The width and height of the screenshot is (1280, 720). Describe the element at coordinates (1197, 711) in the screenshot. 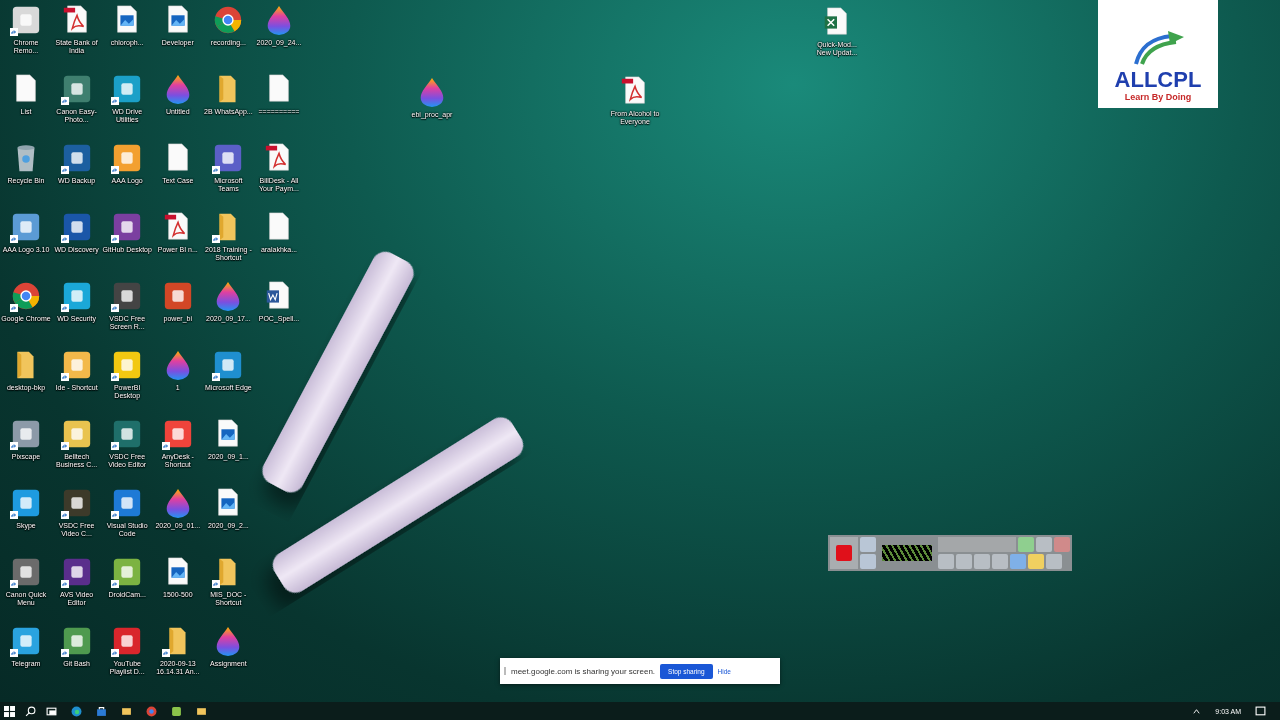

I see `caret-up-icon` at that location.